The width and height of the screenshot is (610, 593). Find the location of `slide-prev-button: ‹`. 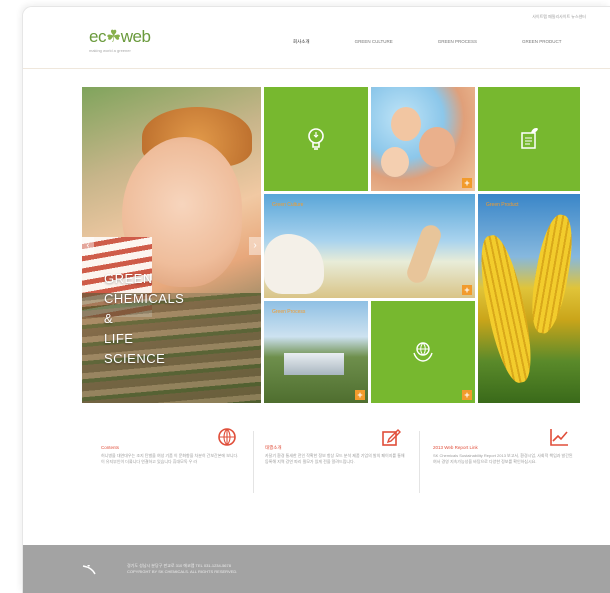

slide-prev-button: ‹ is located at coordinates (88, 246).